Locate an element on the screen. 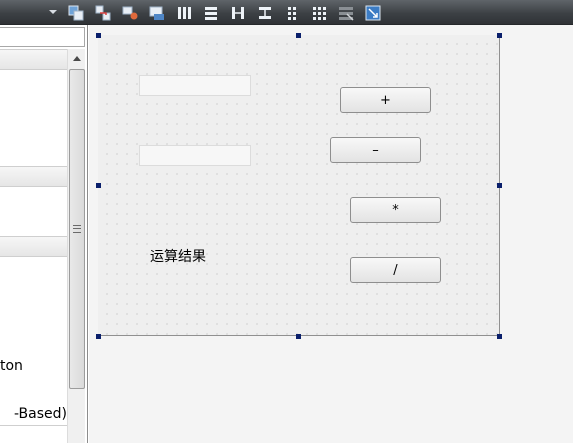  edit-tab-order-button is located at coordinates (157, 13).